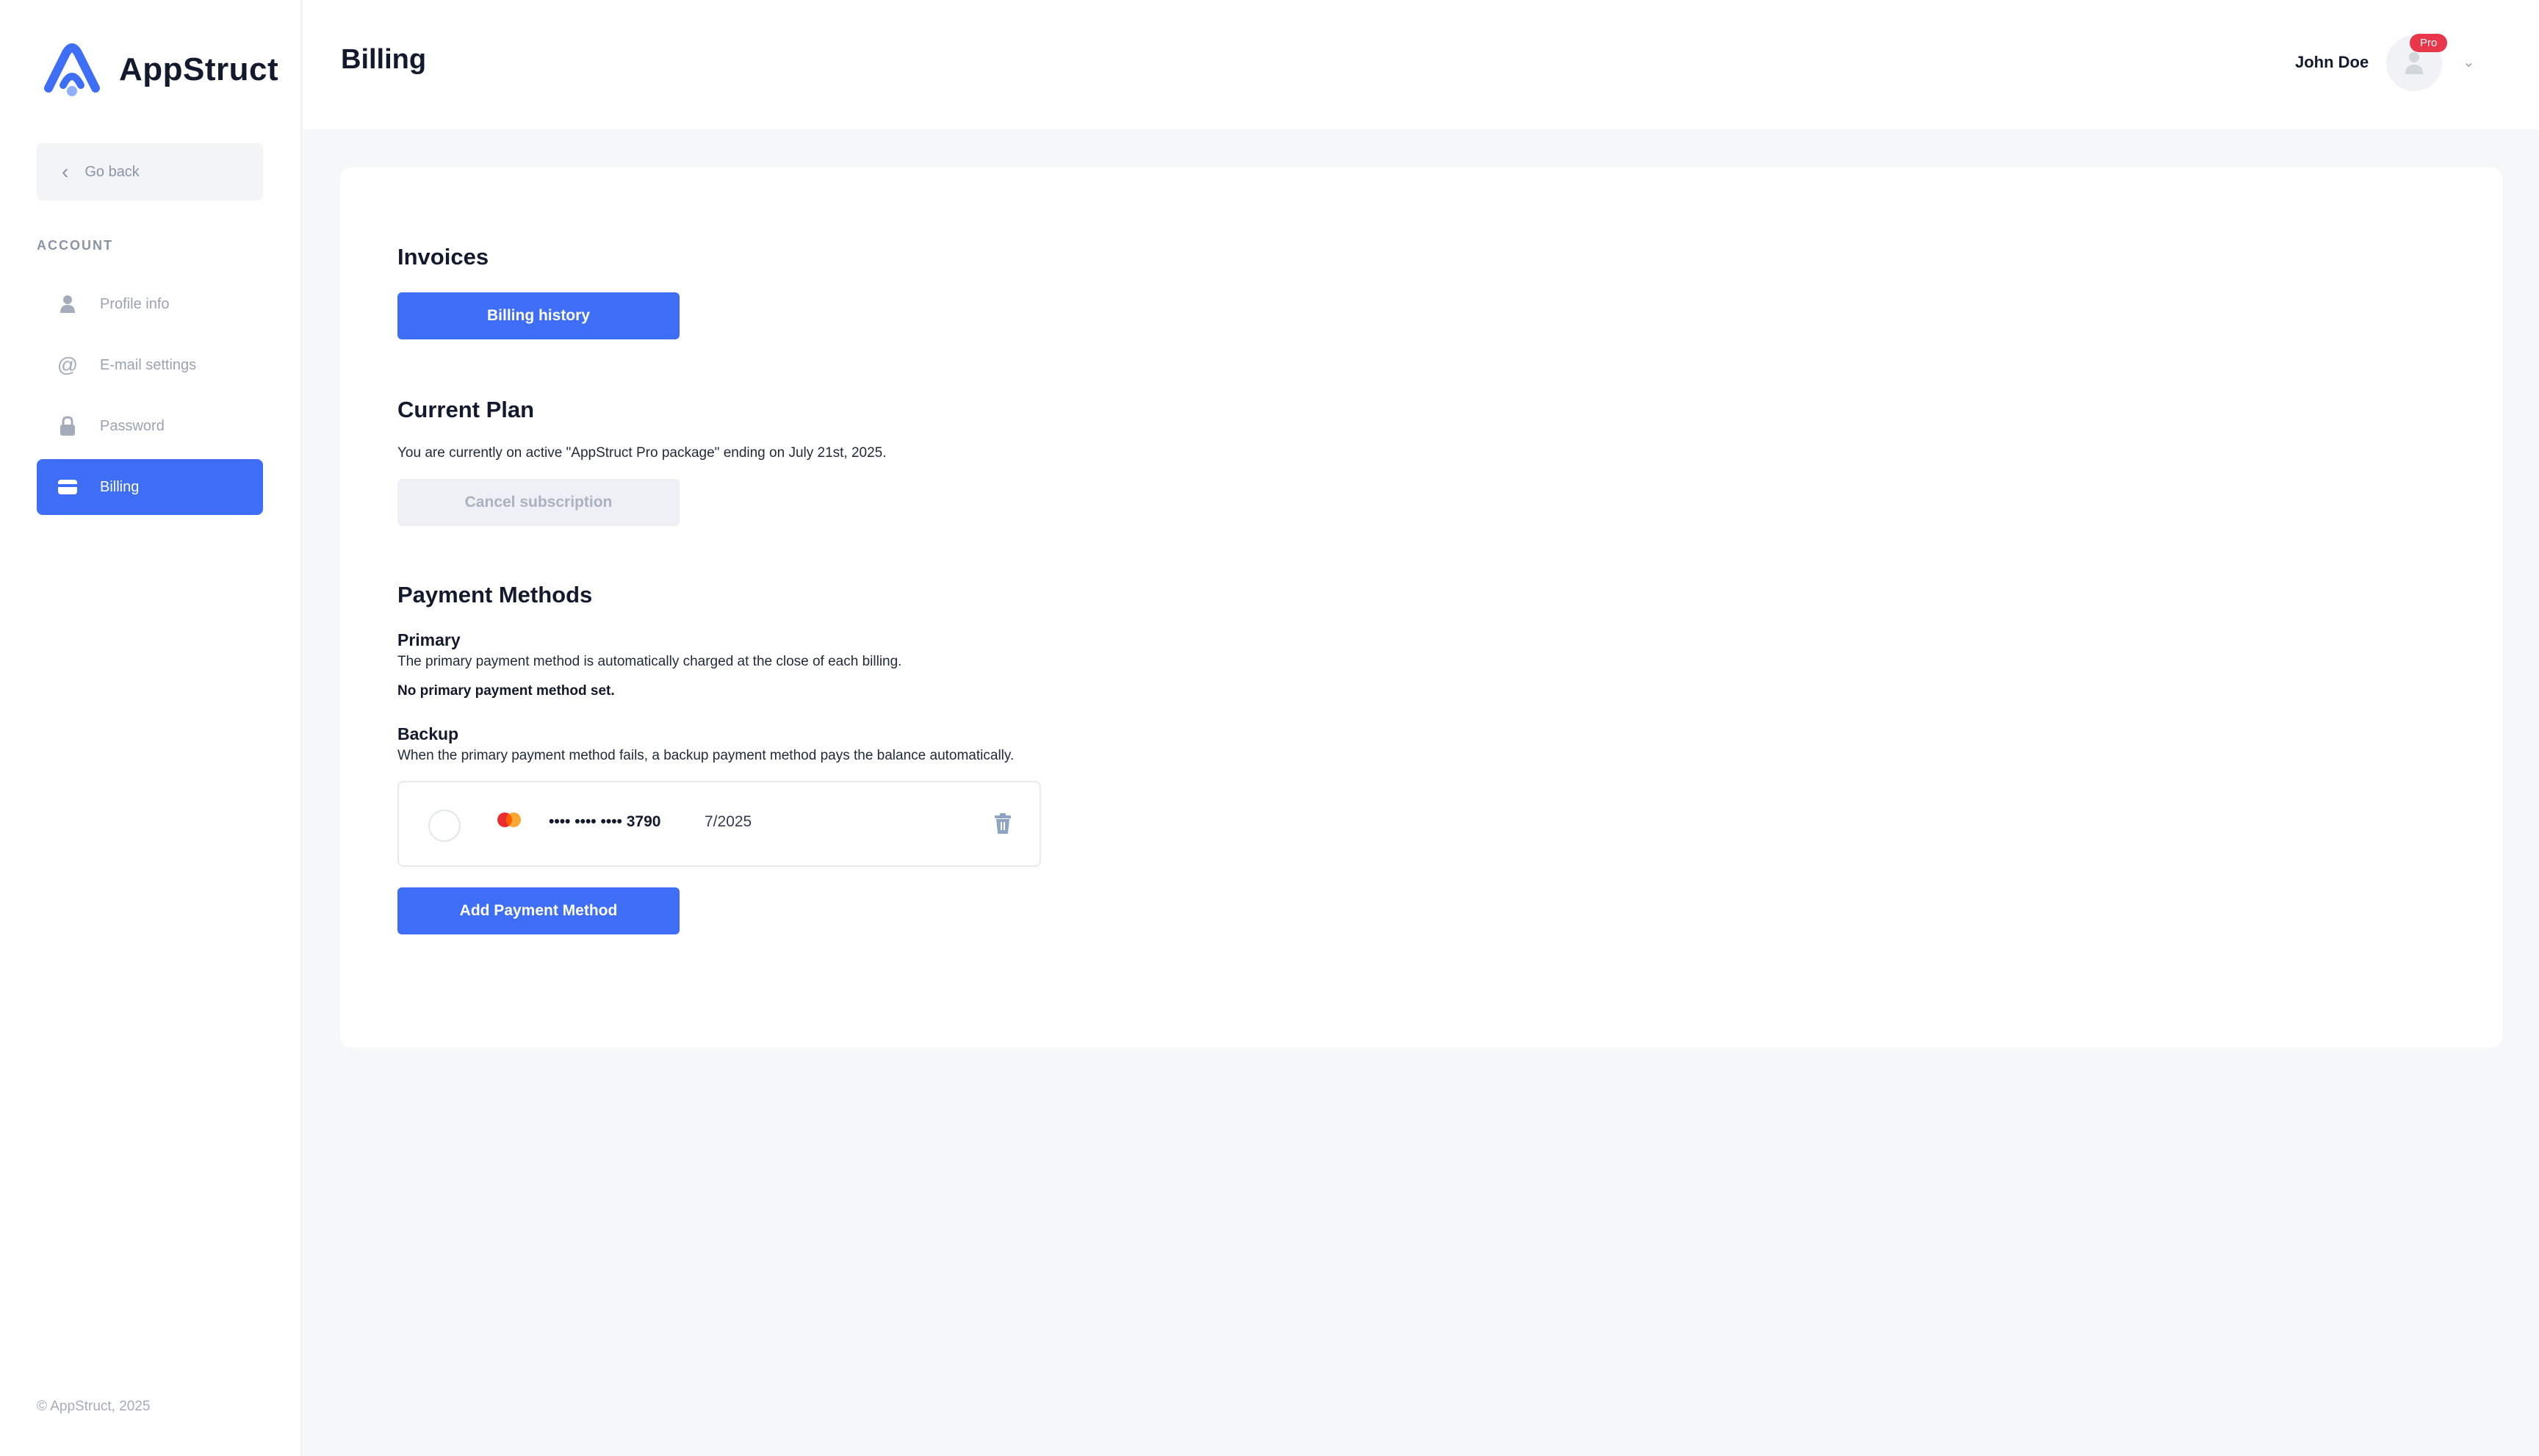 This screenshot has height=1456, width=2539. What do you see at coordinates (2332, 62) in the screenshot?
I see `user-name: John Doe` at bounding box center [2332, 62].